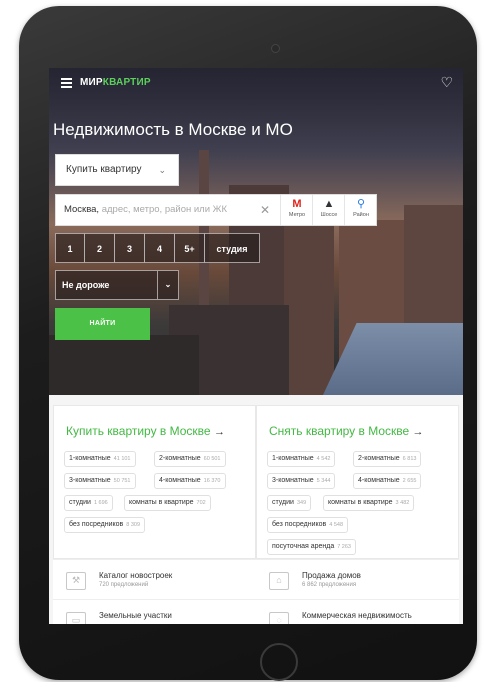 This screenshot has width=489, height=682. I want to click on chip-count: 41 101, so click(122, 459).